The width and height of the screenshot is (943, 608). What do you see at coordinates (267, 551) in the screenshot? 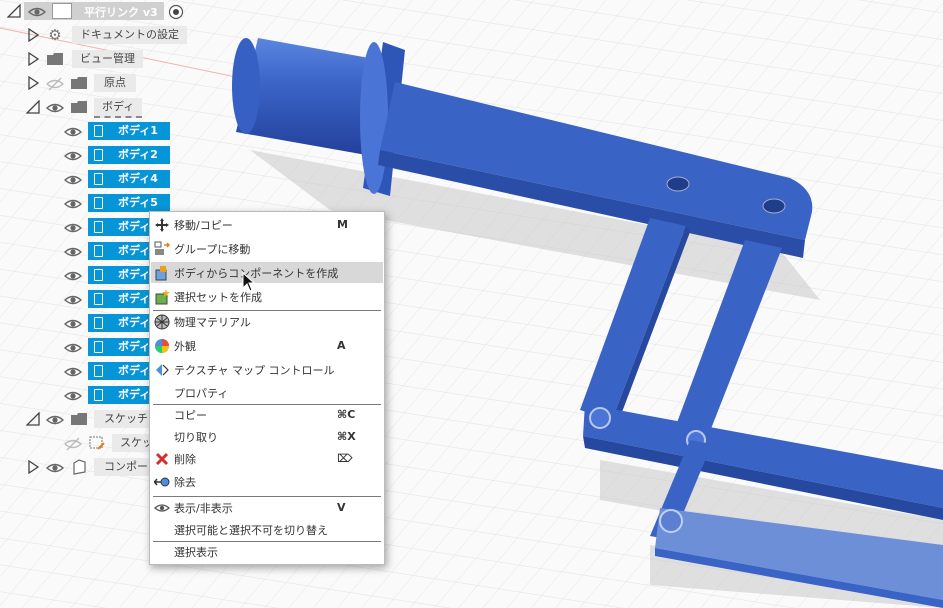
I see `menu-item: 選択表示` at bounding box center [267, 551].